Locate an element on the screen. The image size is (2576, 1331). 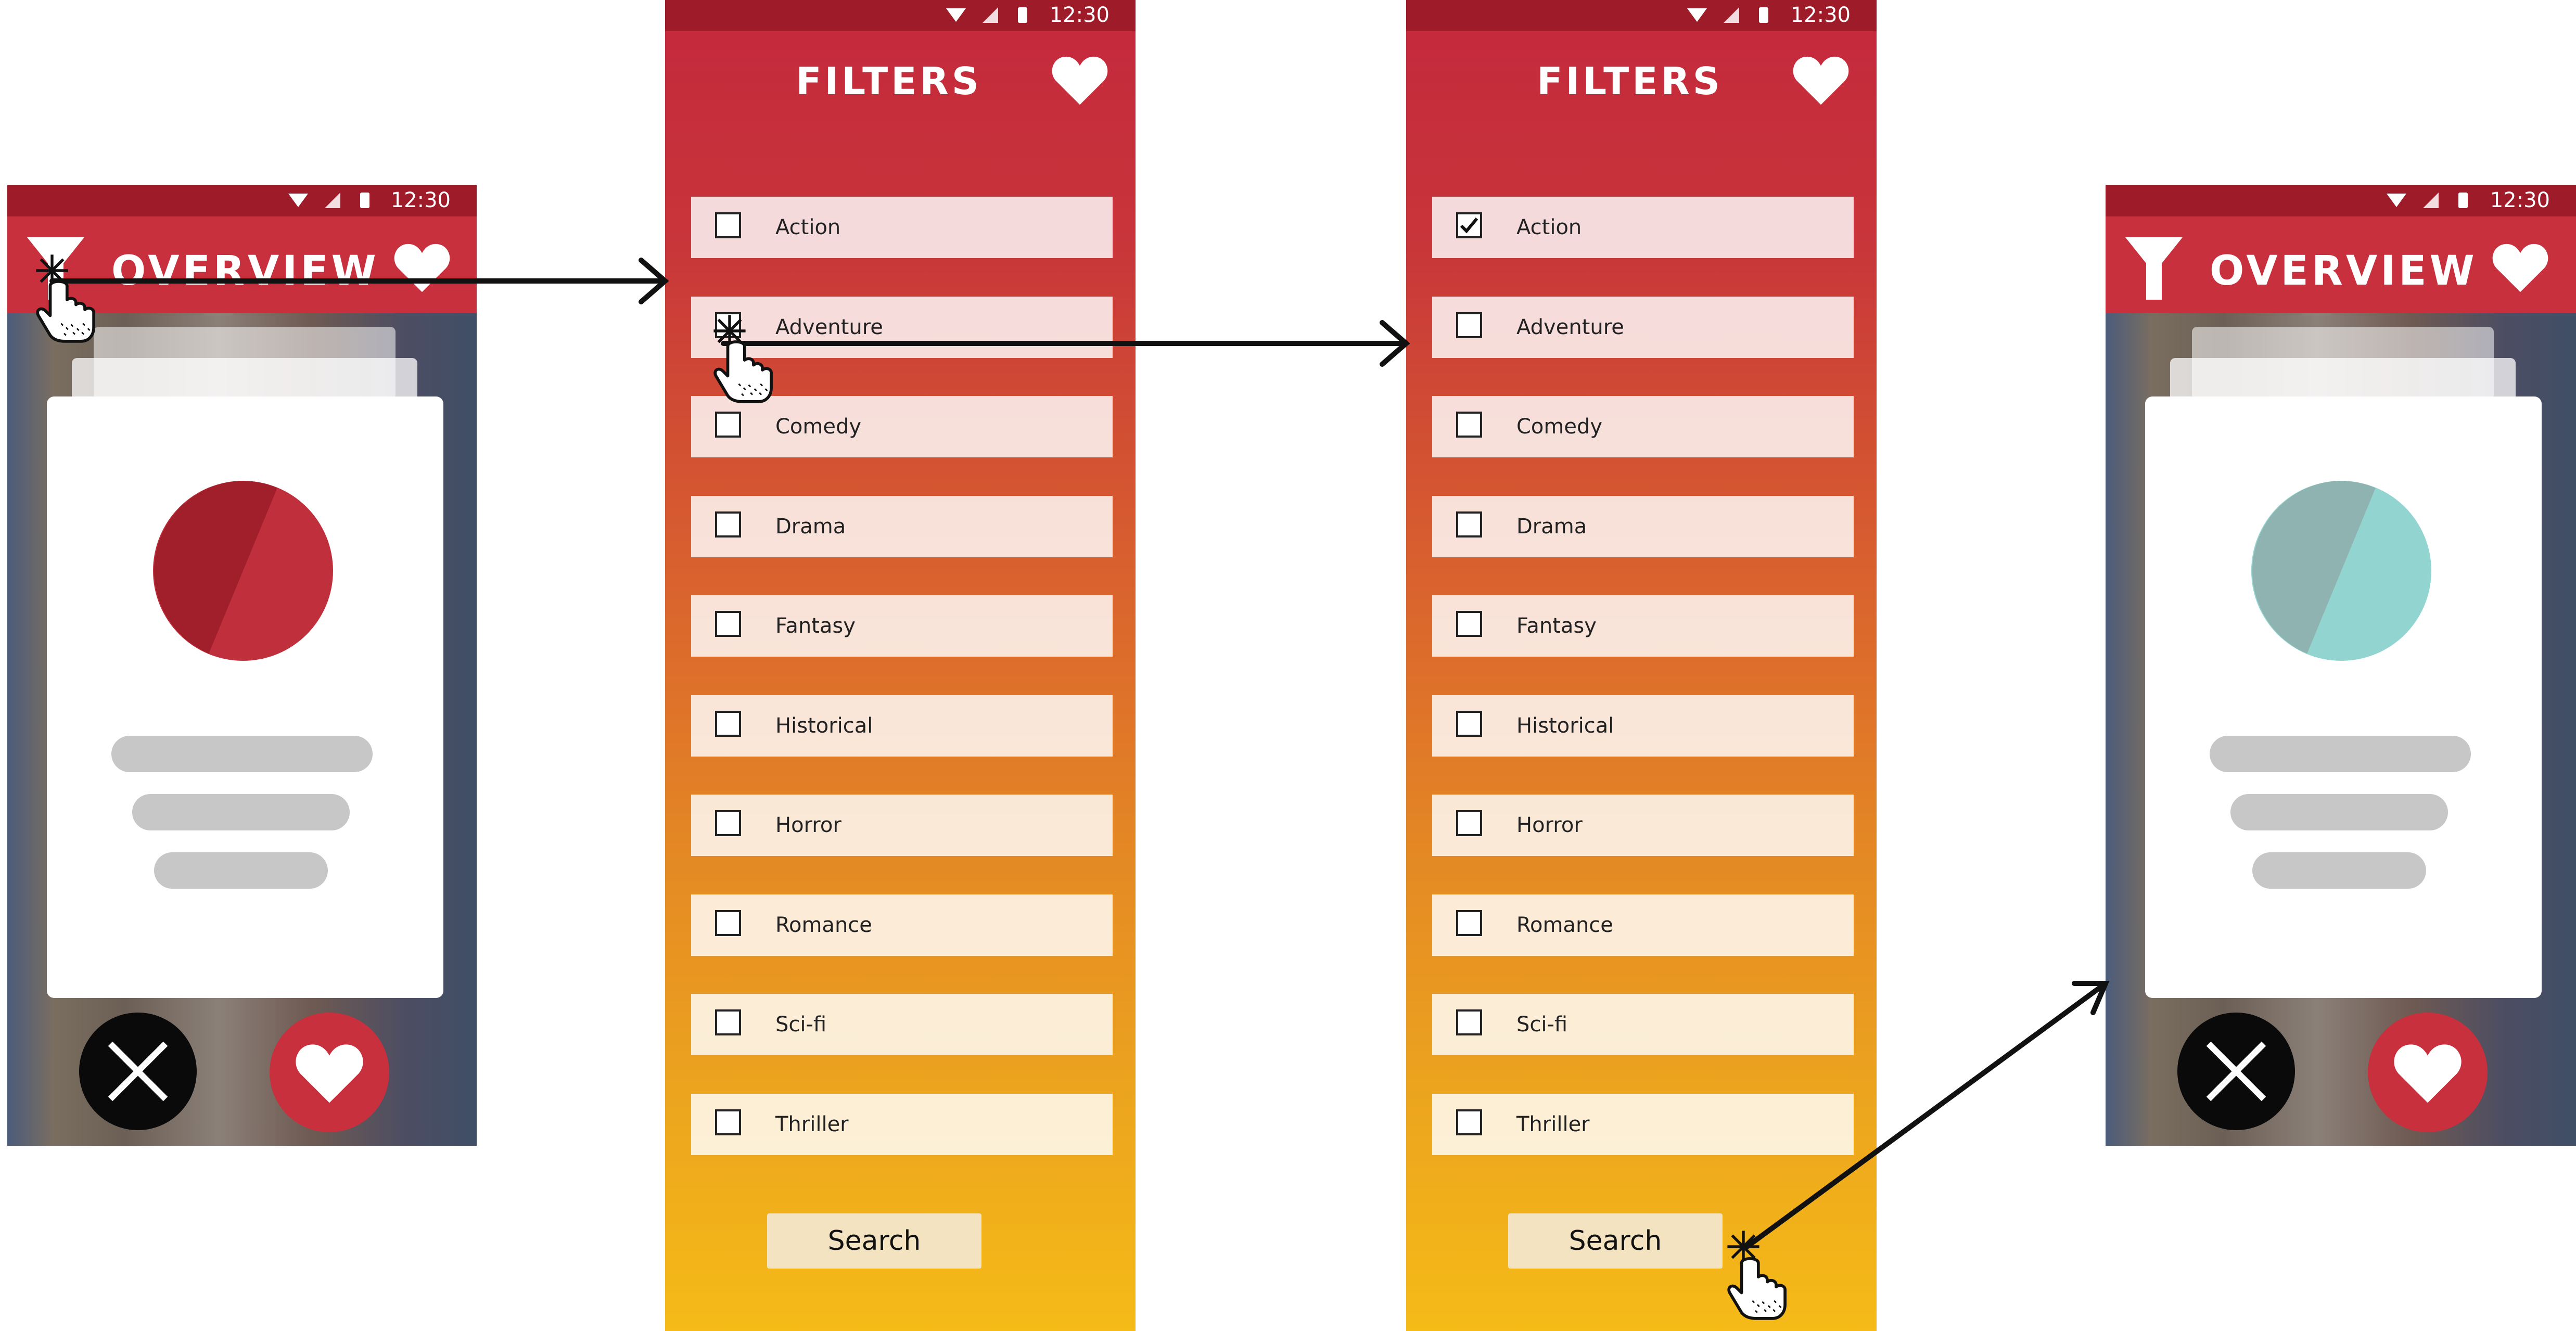
flow-arrow-select-genre is located at coordinates (1065, 343).